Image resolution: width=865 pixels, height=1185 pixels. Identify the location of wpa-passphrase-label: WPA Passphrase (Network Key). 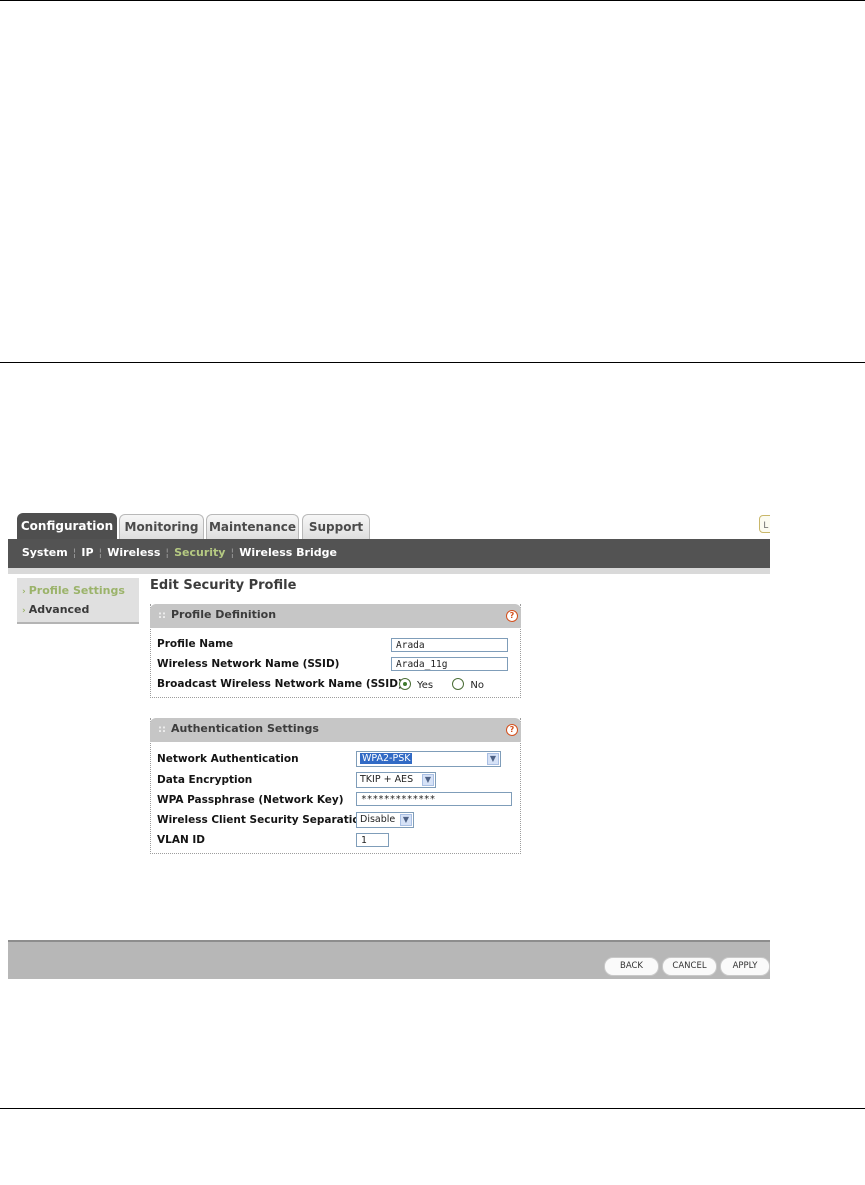
(250, 800).